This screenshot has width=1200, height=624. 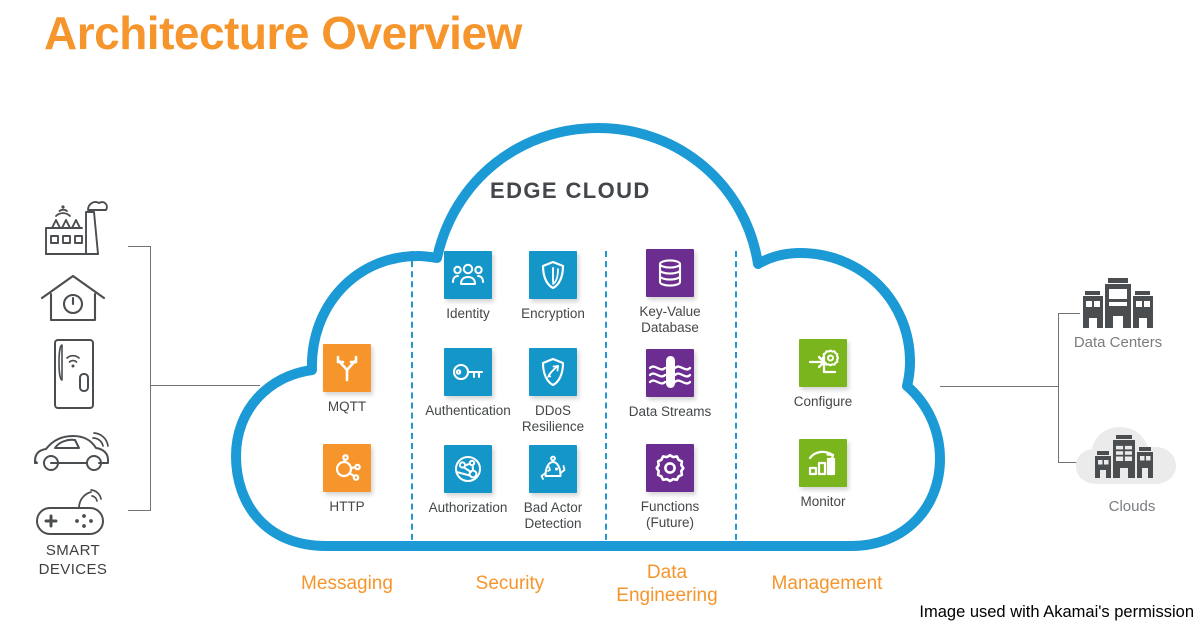 I want to click on key-icon, so click(x=468, y=372).